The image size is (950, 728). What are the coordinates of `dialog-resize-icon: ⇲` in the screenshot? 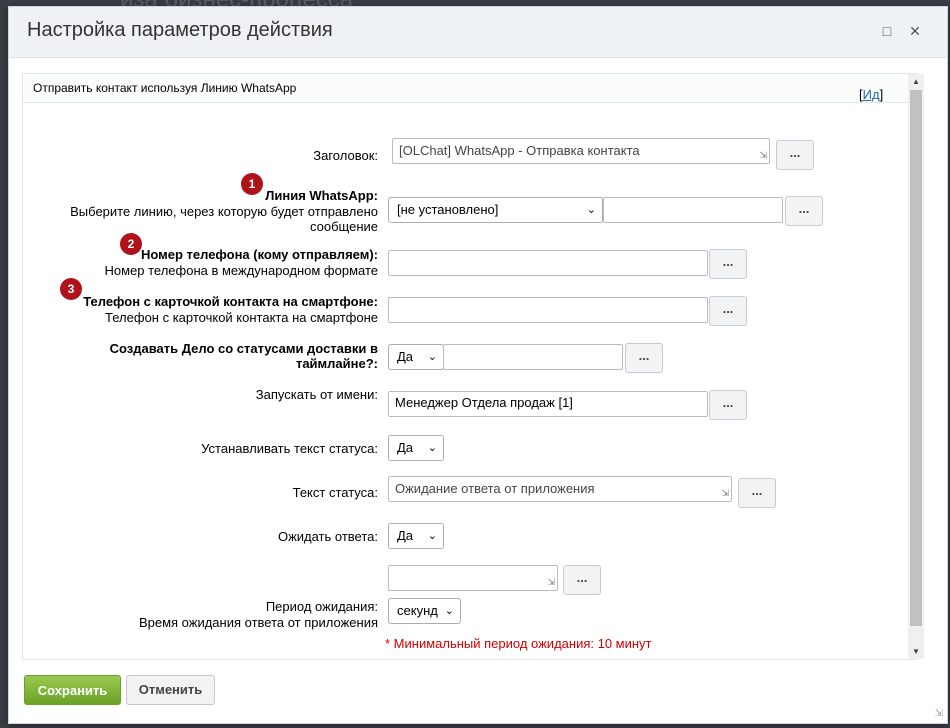 It's located at (939, 713).